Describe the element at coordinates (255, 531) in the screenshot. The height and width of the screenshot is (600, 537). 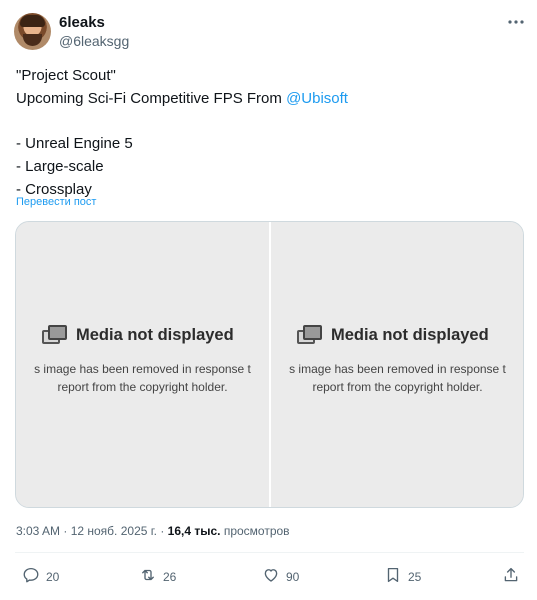
I see `views-label: просмотров` at that location.